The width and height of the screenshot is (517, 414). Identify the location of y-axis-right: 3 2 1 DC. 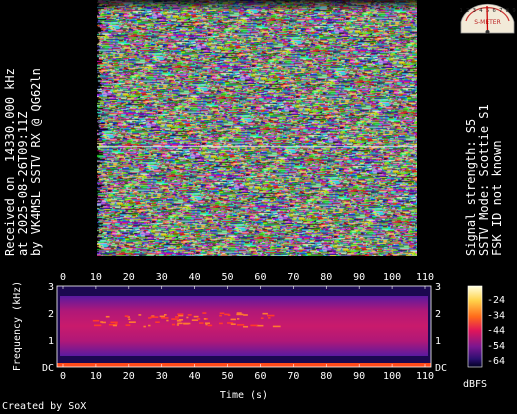
(441, 328).